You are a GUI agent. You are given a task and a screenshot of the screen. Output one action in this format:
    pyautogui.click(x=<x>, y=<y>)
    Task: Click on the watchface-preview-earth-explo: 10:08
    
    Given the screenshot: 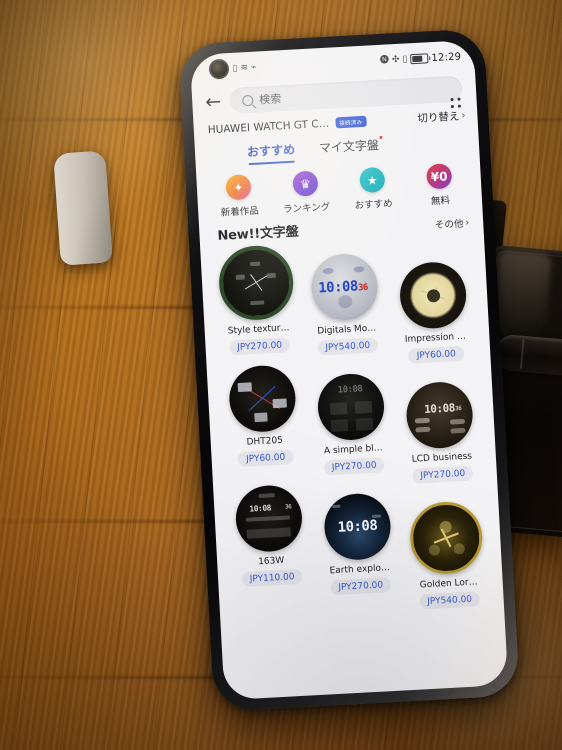 What is the action you would take?
    pyautogui.click(x=357, y=527)
    